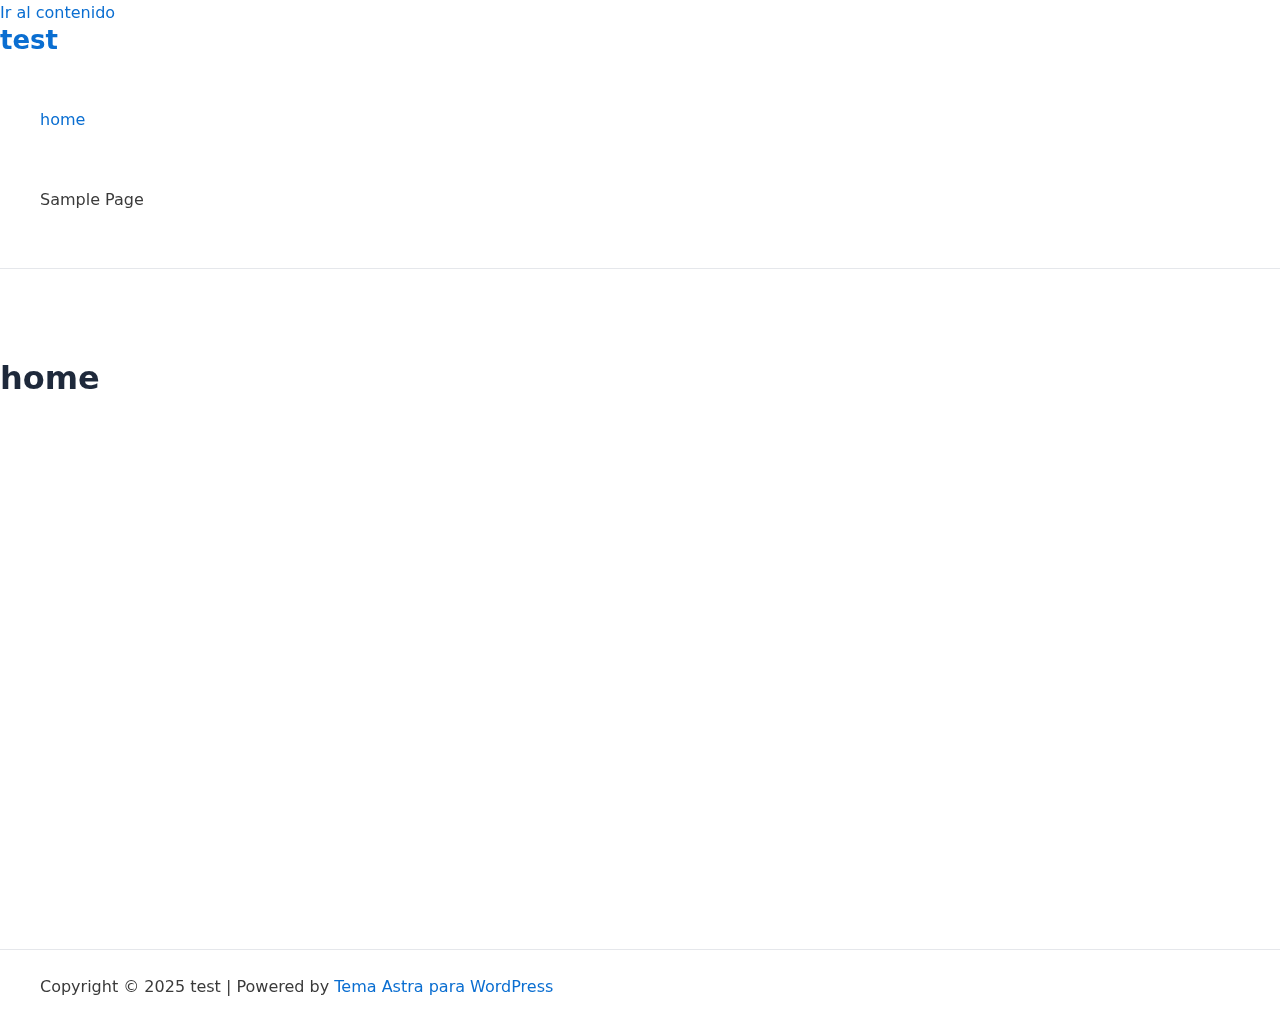 The height and width of the screenshot is (1024, 1280). I want to click on page-title: home, so click(50, 378).